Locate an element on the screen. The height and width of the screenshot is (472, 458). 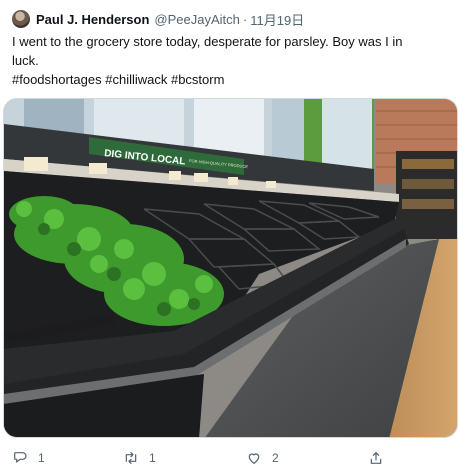
tweet-header: Paul J. Henderson @PeeJayAitch · 11月19日 is located at coordinates (158, 19).